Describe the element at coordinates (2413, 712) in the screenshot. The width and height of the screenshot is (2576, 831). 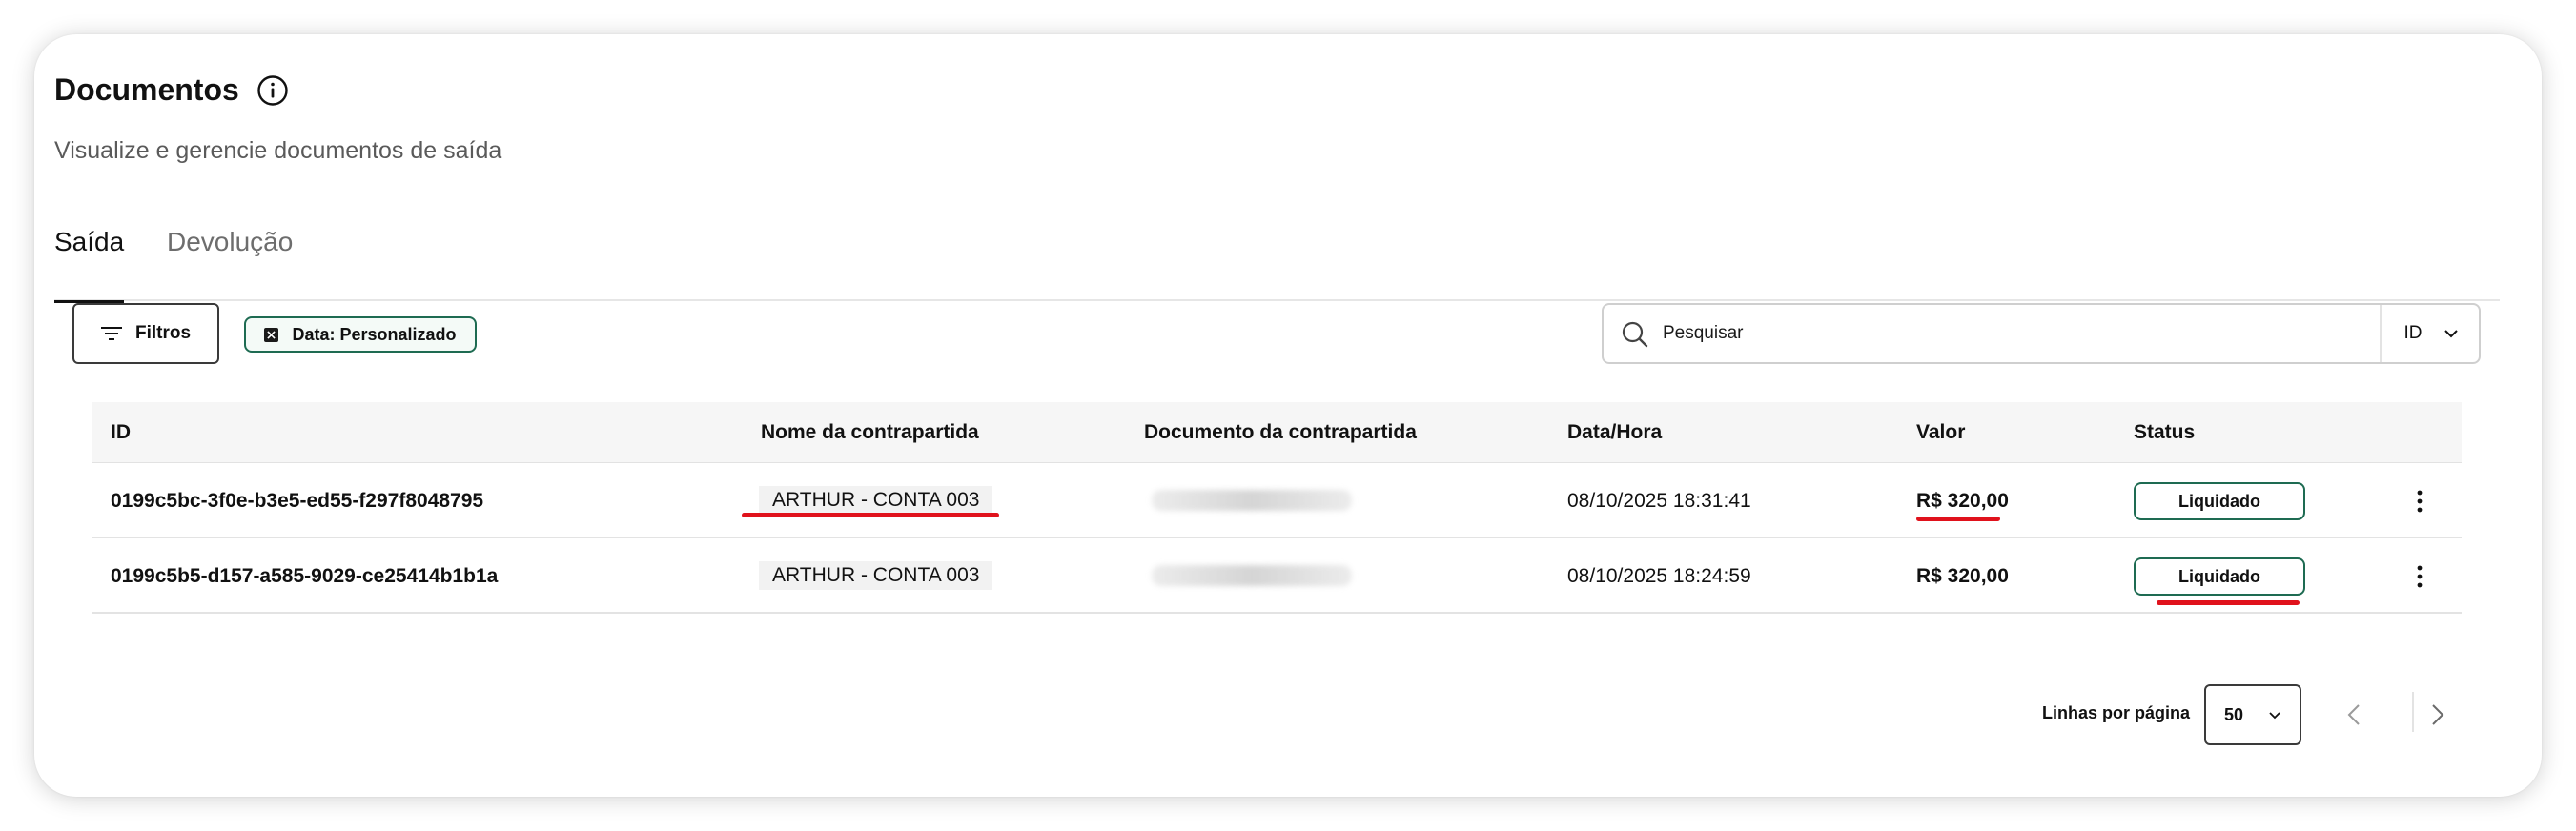
I see `pagination-divider` at that location.